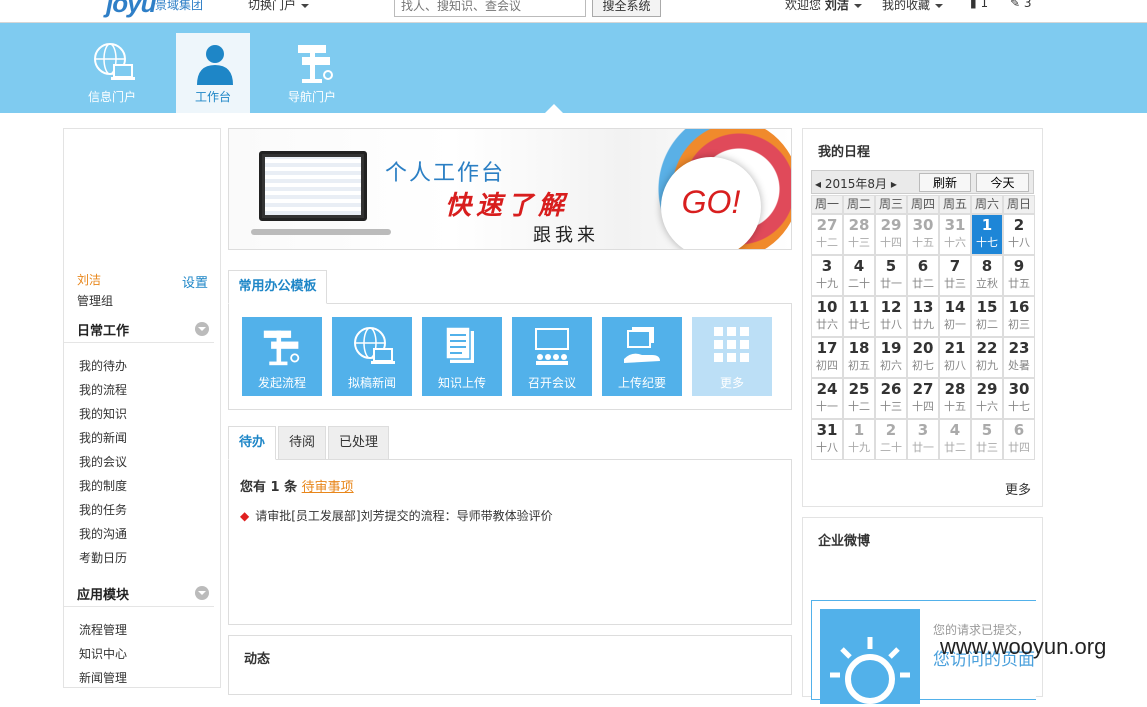 This screenshot has width=1147, height=707. Describe the element at coordinates (1019, 398) in the screenshot. I see `calendar-day: 30 十七` at that location.